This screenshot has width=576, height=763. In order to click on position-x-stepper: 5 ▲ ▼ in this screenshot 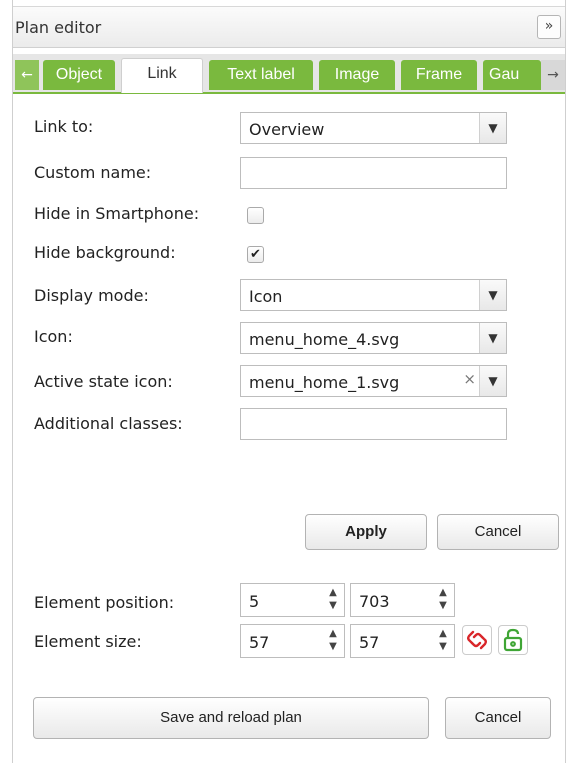, I will do `click(292, 600)`.